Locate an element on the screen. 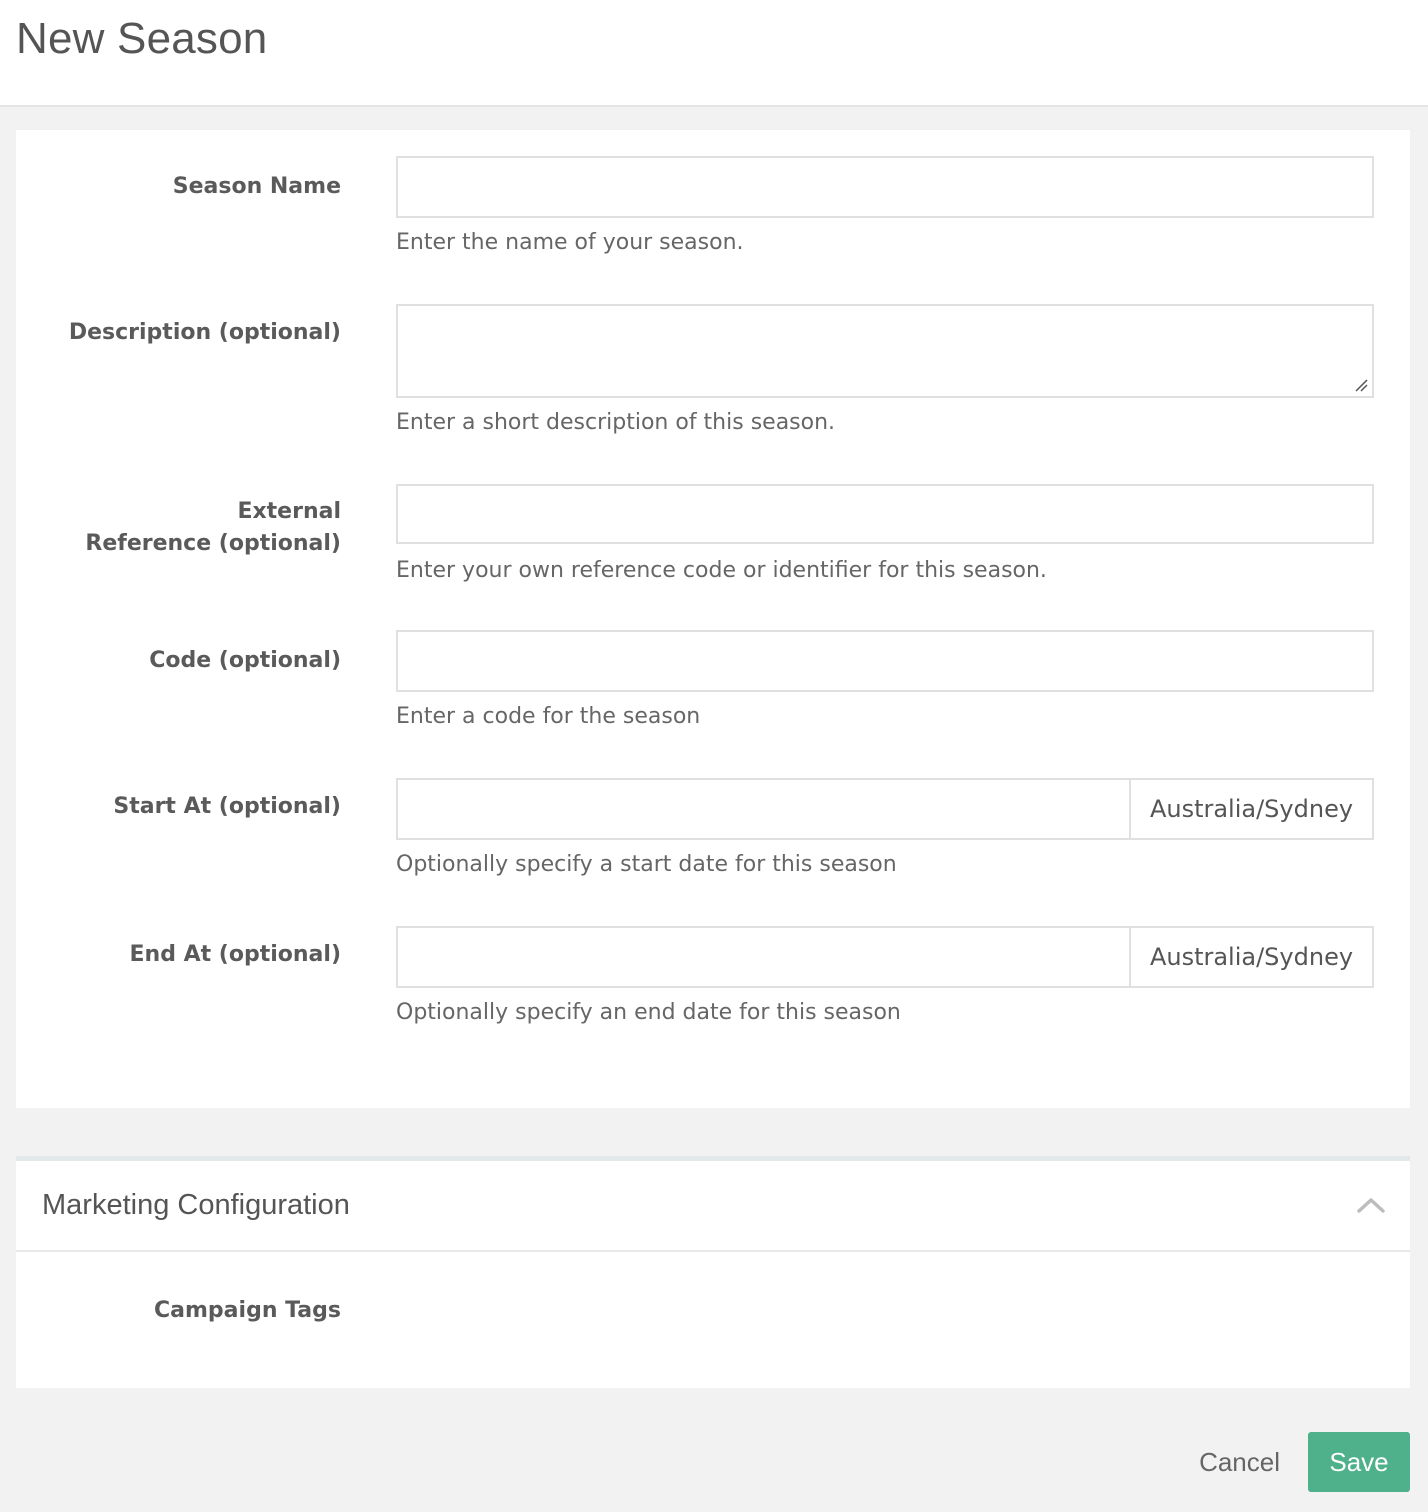 Image resolution: width=1428 pixels, height=1512 pixels. marketing-configuration-header: Marketing Configuration is located at coordinates (713, 1206).